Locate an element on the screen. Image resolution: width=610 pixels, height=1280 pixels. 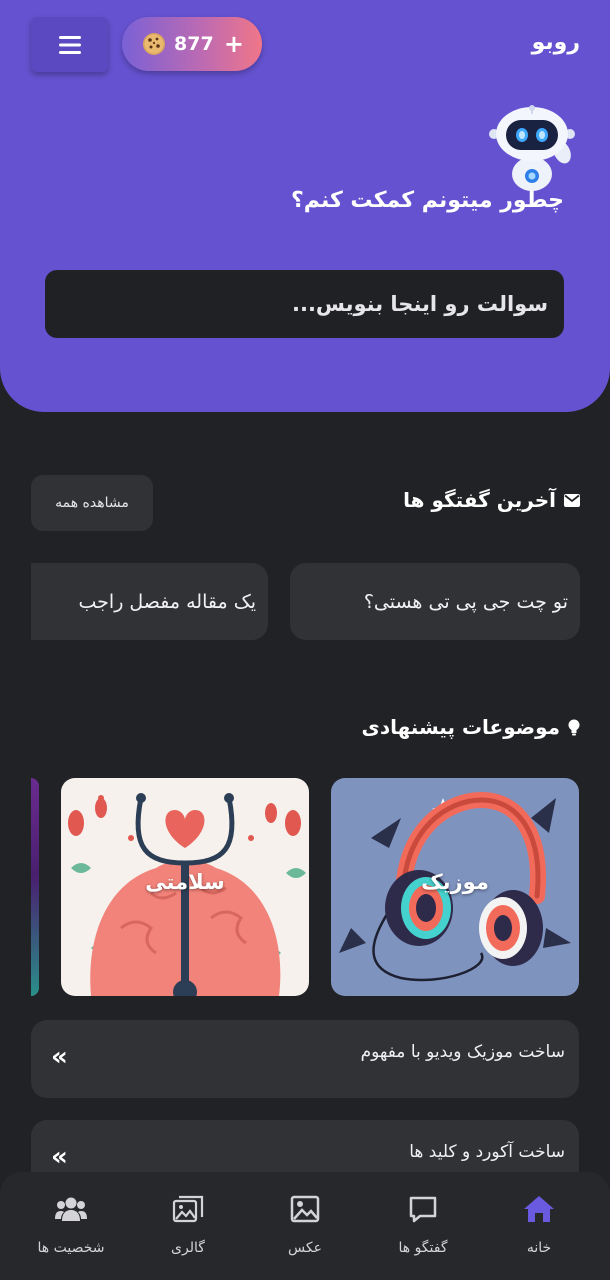
topic-card-music: موزیک is located at coordinates (455, 887).